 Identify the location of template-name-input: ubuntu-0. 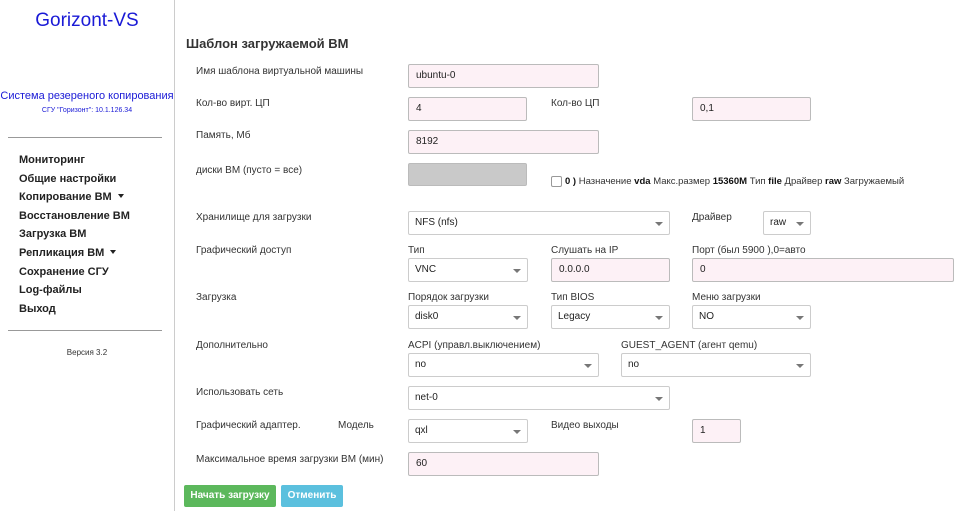
(503, 76).